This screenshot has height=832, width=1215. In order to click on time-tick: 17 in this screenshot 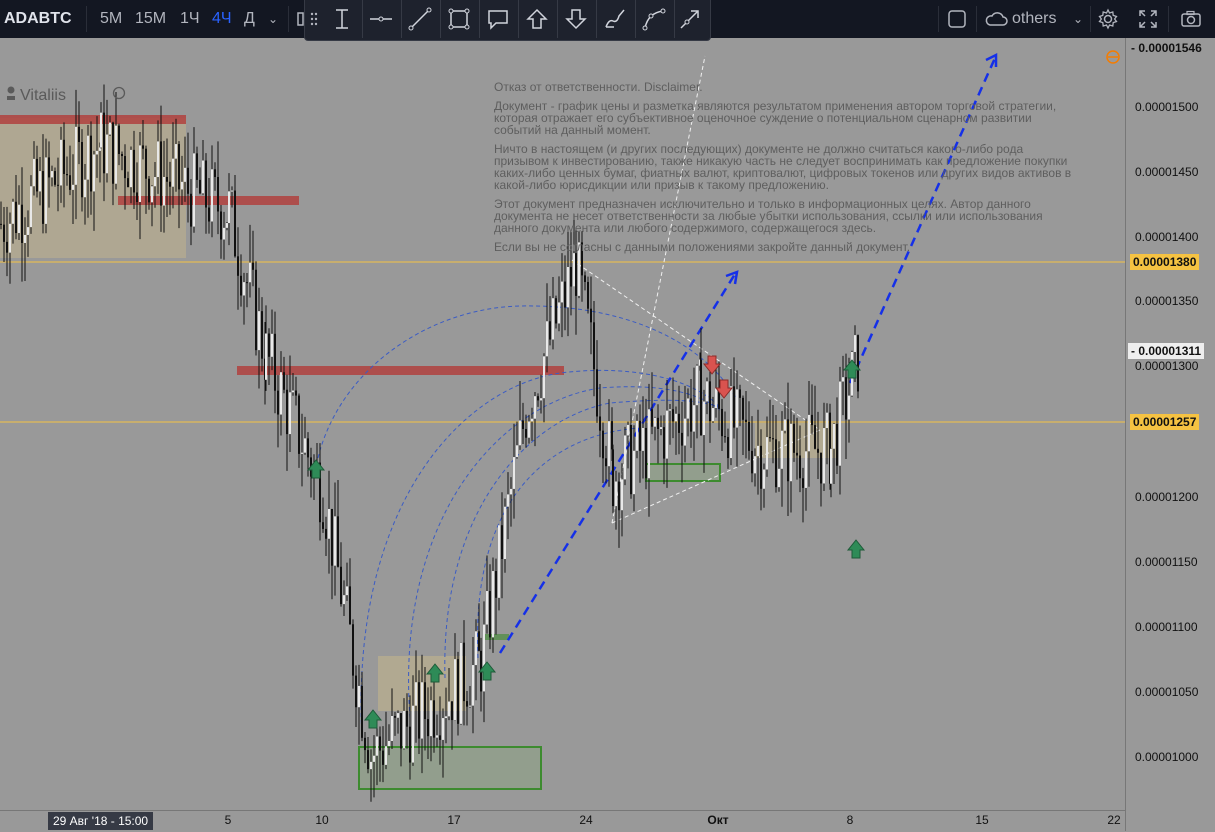, I will do `click(454, 820)`.